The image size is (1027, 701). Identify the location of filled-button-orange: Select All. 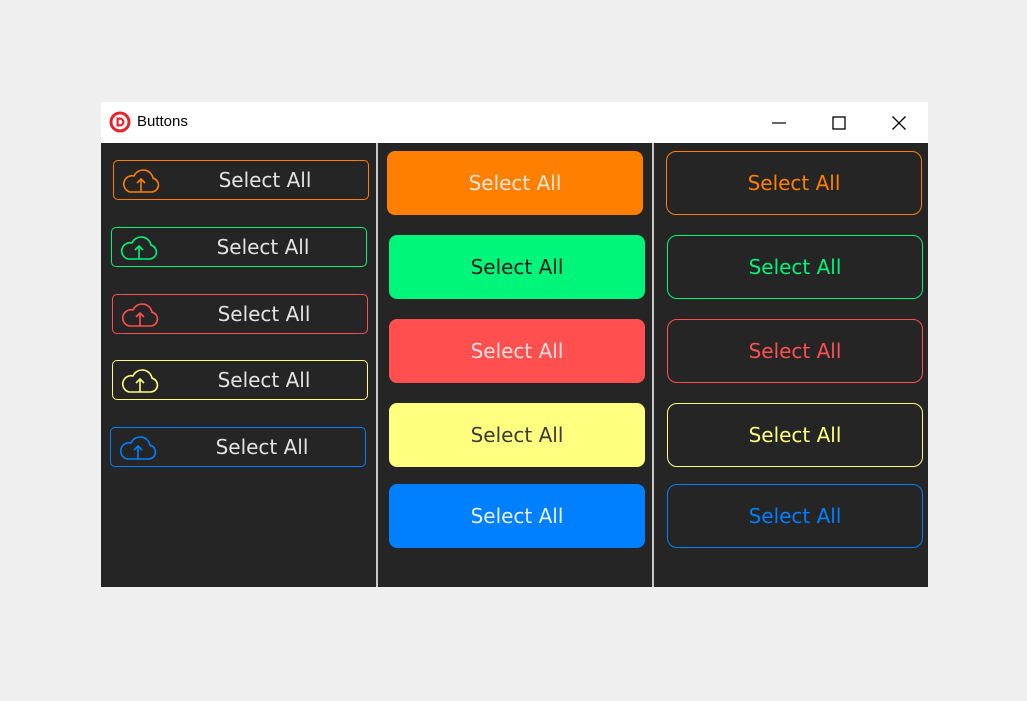
(515, 183).